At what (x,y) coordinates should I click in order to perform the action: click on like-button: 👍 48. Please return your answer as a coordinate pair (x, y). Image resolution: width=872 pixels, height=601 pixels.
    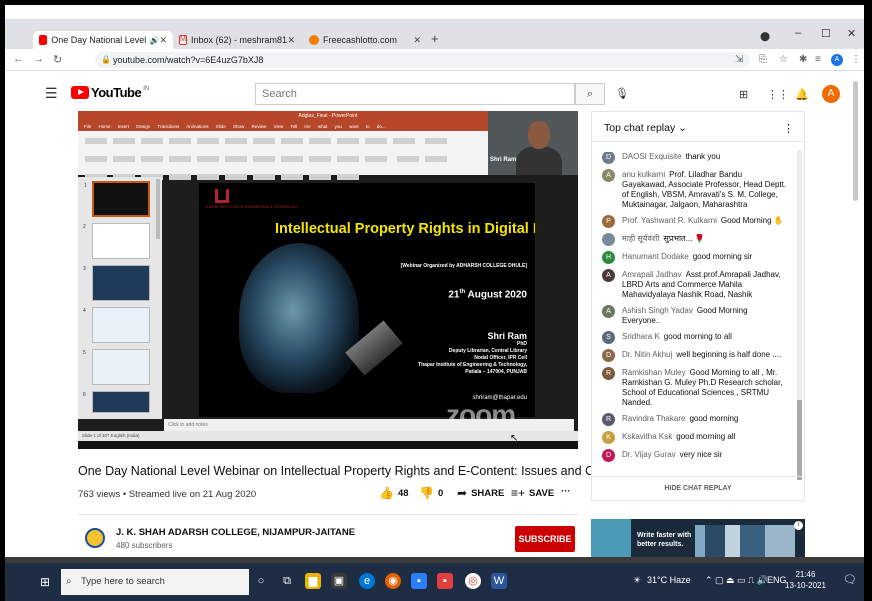
    Looking at the image, I should click on (394, 493).